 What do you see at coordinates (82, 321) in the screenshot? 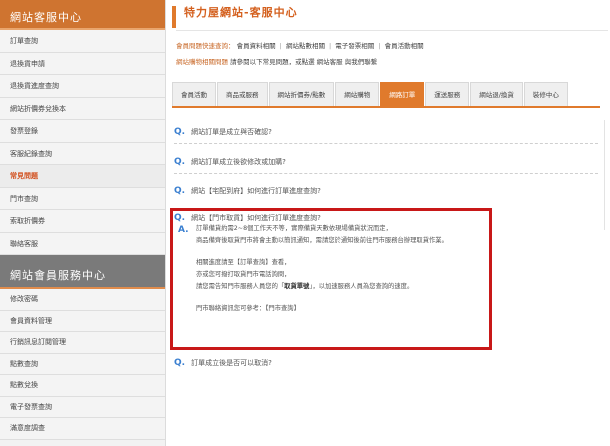
I see `sidebar-item-member-data: 會員資料管理` at bounding box center [82, 321].